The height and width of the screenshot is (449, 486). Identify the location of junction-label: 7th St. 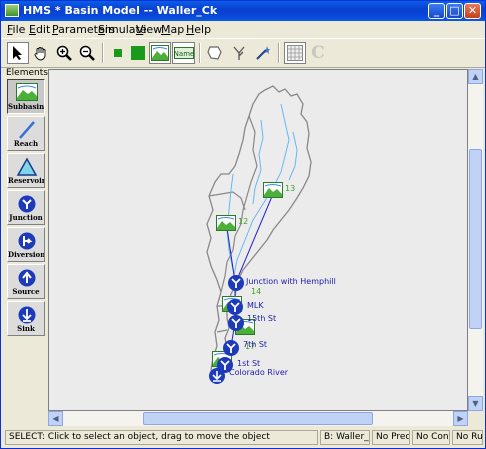
(255, 344).